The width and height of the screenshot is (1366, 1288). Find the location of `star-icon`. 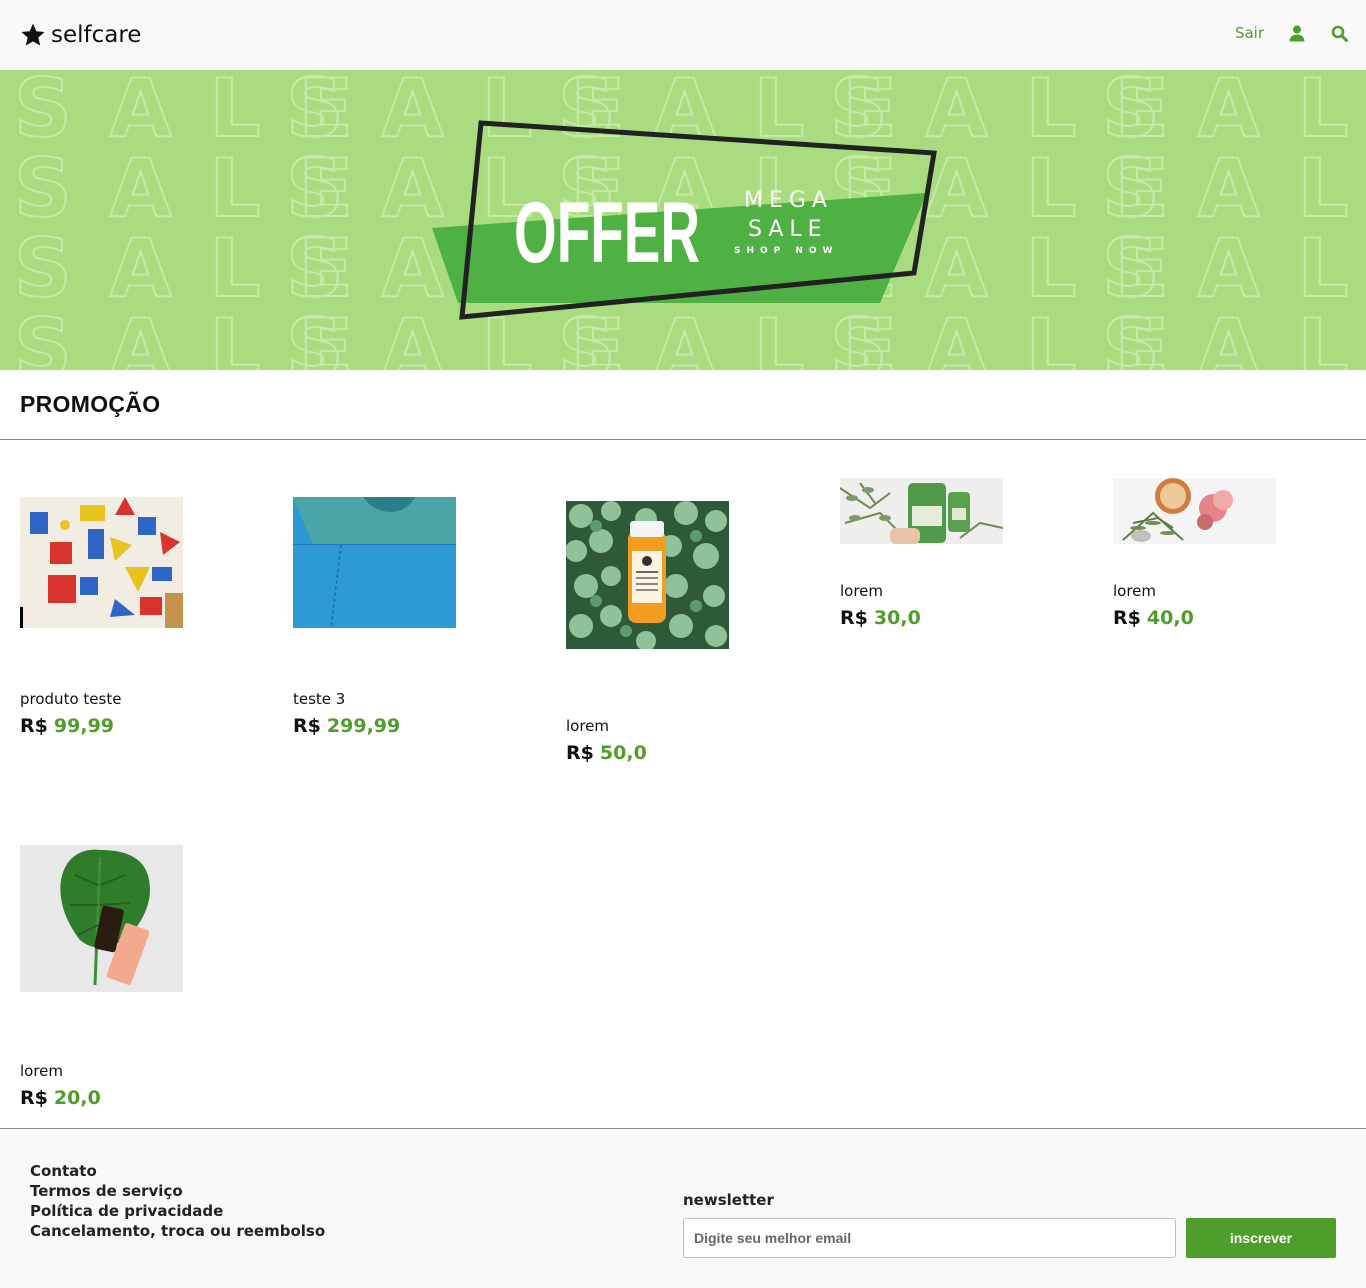

star-icon is located at coordinates (33, 34).